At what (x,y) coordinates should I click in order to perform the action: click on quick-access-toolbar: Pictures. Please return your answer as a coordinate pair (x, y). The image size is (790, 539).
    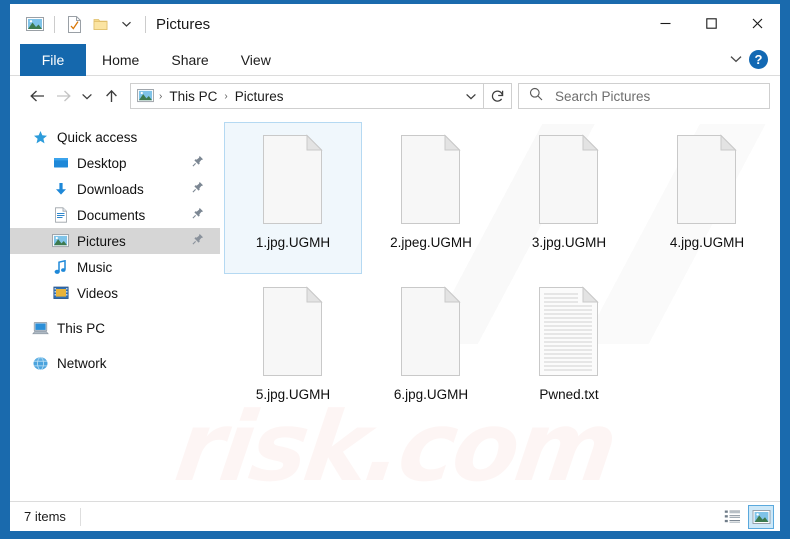
    Looking at the image, I should click on (110, 24).